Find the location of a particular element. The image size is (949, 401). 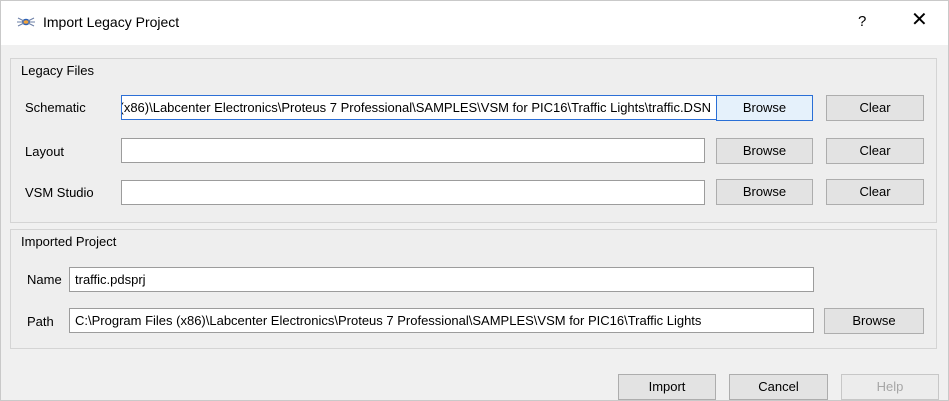

name-label: Name is located at coordinates (44, 279).